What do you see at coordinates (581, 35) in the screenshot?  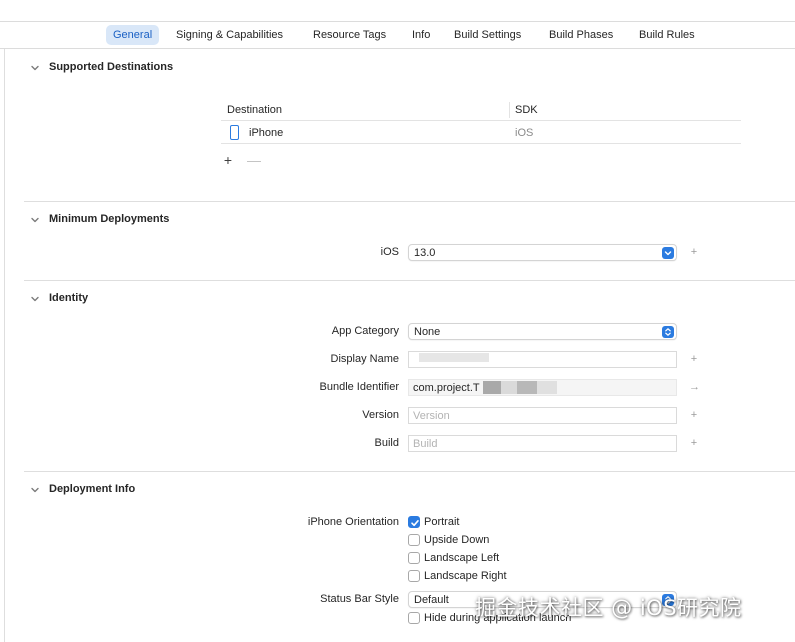 I see `tab-build-phases: Build Phases` at bounding box center [581, 35].